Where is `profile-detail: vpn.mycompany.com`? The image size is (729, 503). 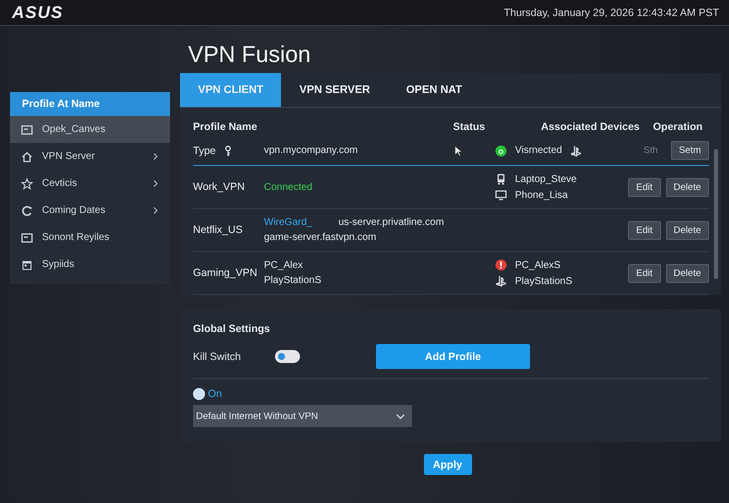
profile-detail: vpn.mycompany.com is located at coordinates (311, 150).